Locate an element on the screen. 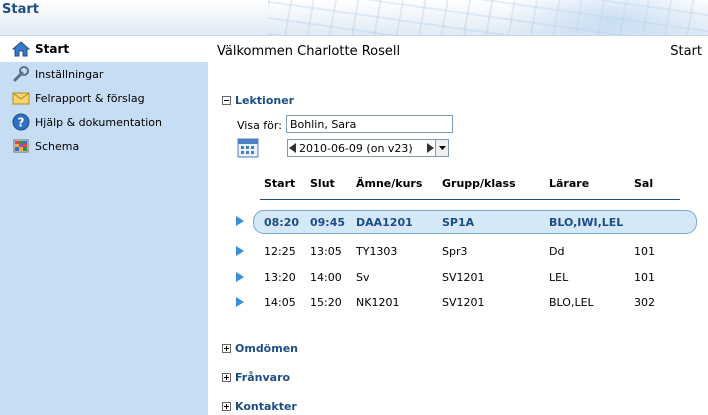 This screenshot has height=415, width=708. sidebar-item-label: Schema is located at coordinates (57, 146).